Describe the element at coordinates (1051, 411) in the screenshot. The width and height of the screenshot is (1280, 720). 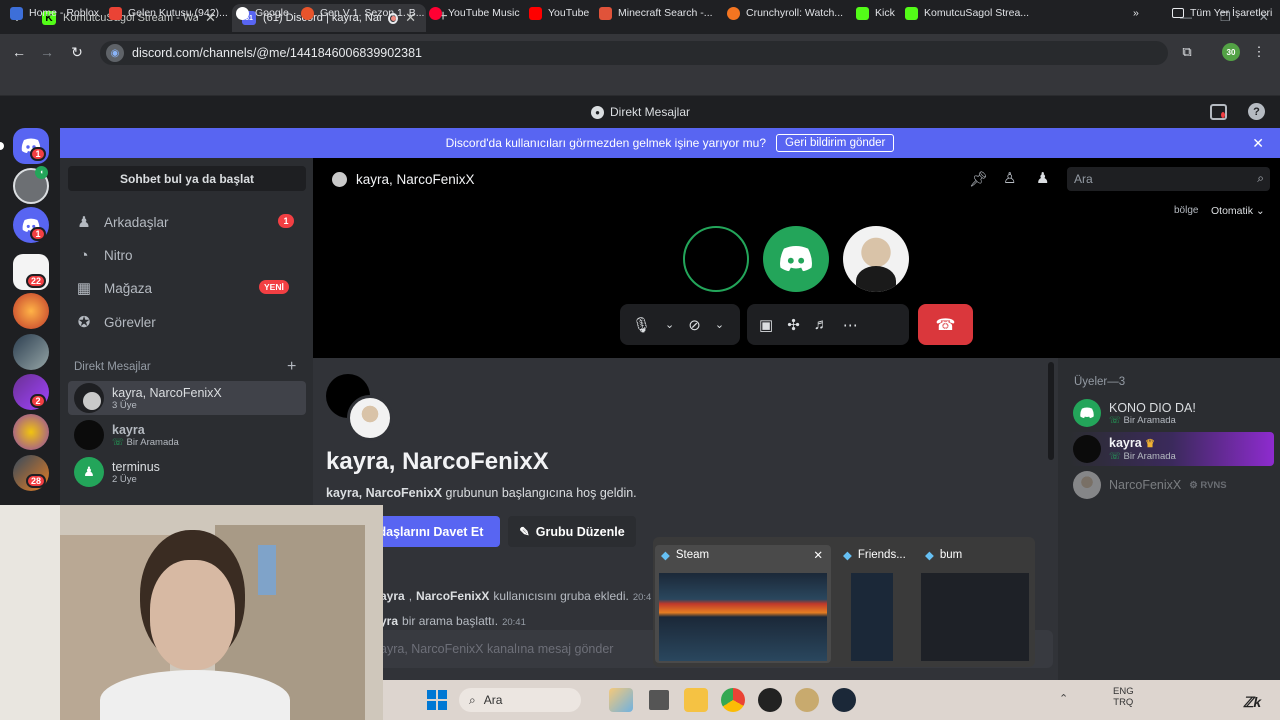
I see `chat-scrollbar` at that location.